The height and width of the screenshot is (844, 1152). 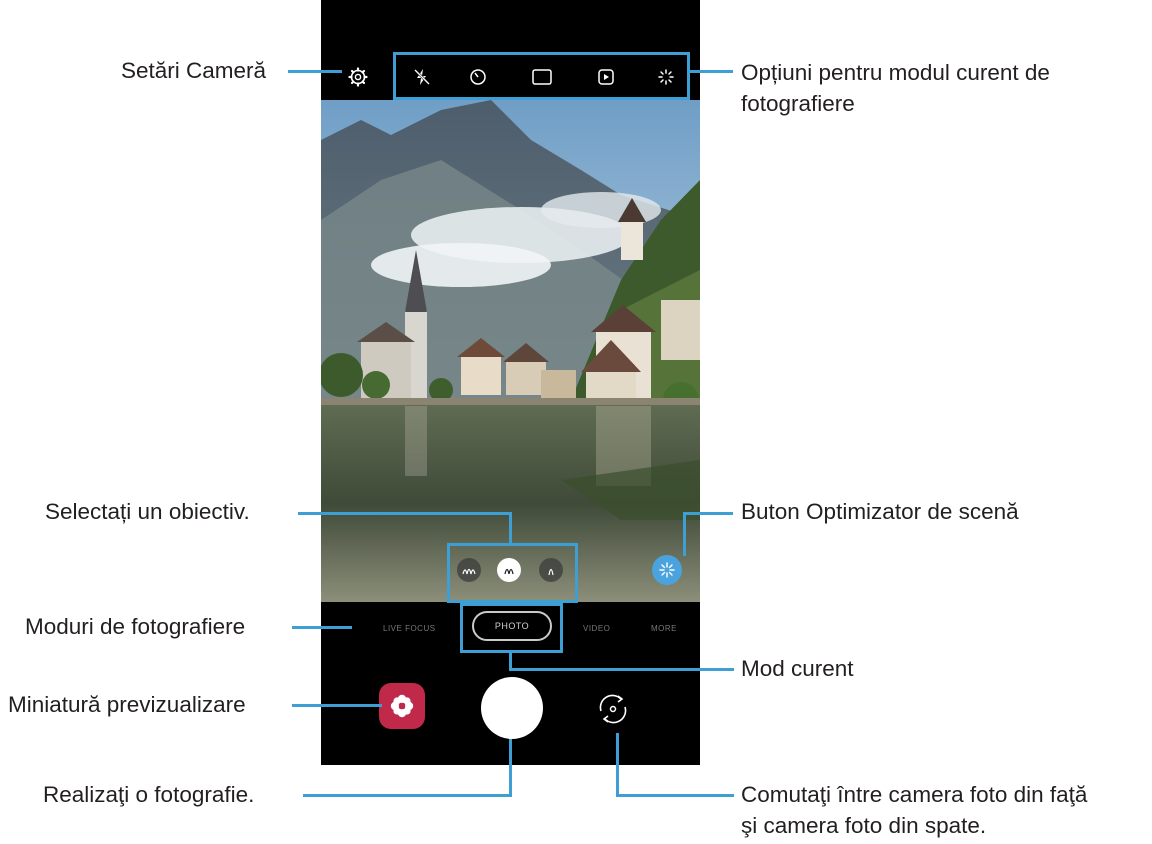 I want to click on connector-lens-vertical, so click(x=510, y=528).